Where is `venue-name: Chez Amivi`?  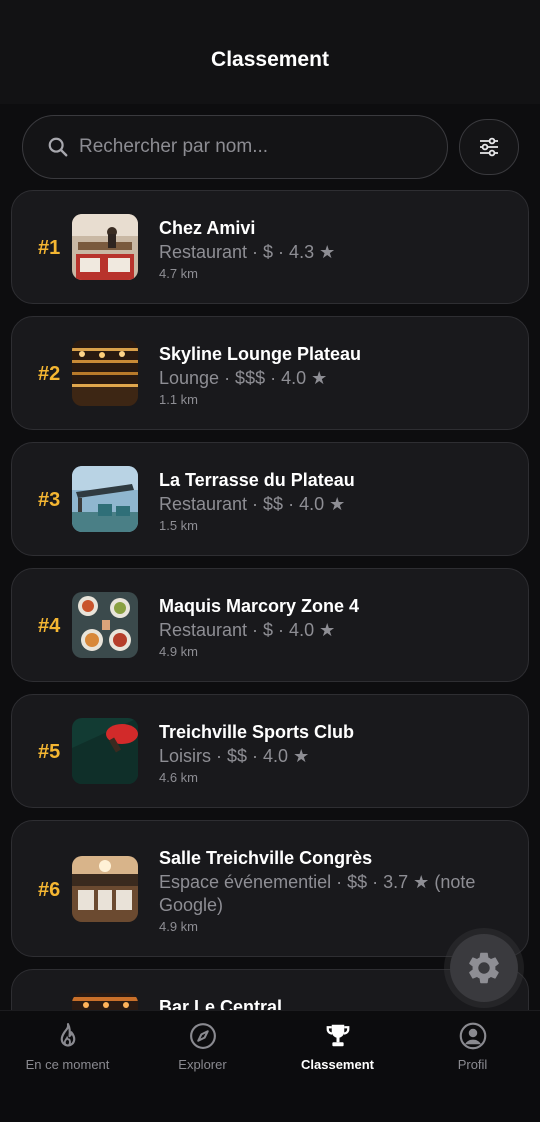 venue-name: Chez Amivi is located at coordinates (207, 228).